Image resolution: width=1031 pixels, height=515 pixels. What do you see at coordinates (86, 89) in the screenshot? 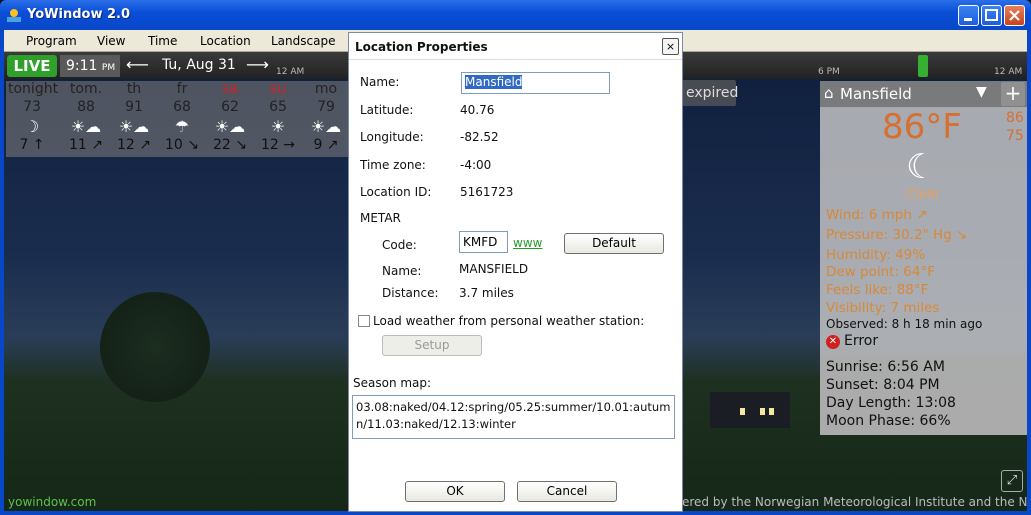
I see `forecast-day-name: tom.` at bounding box center [86, 89].